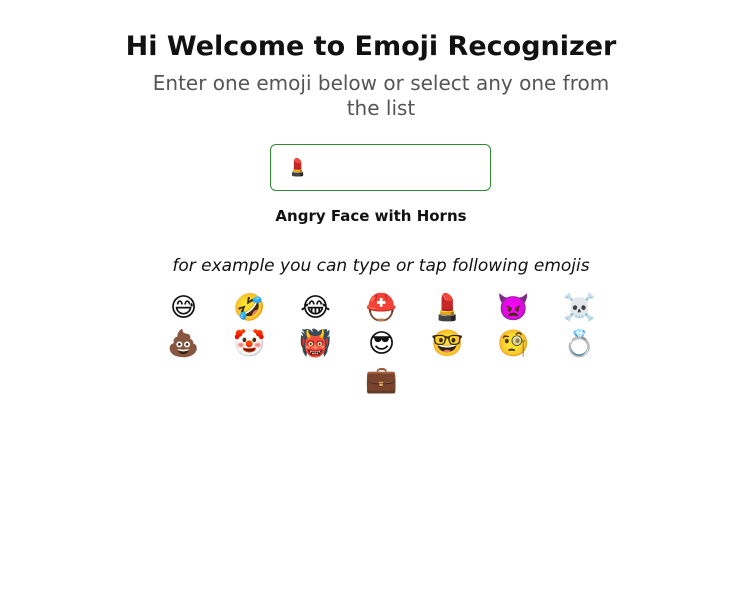  I want to click on emoji-item: ⛑️, so click(382, 308).